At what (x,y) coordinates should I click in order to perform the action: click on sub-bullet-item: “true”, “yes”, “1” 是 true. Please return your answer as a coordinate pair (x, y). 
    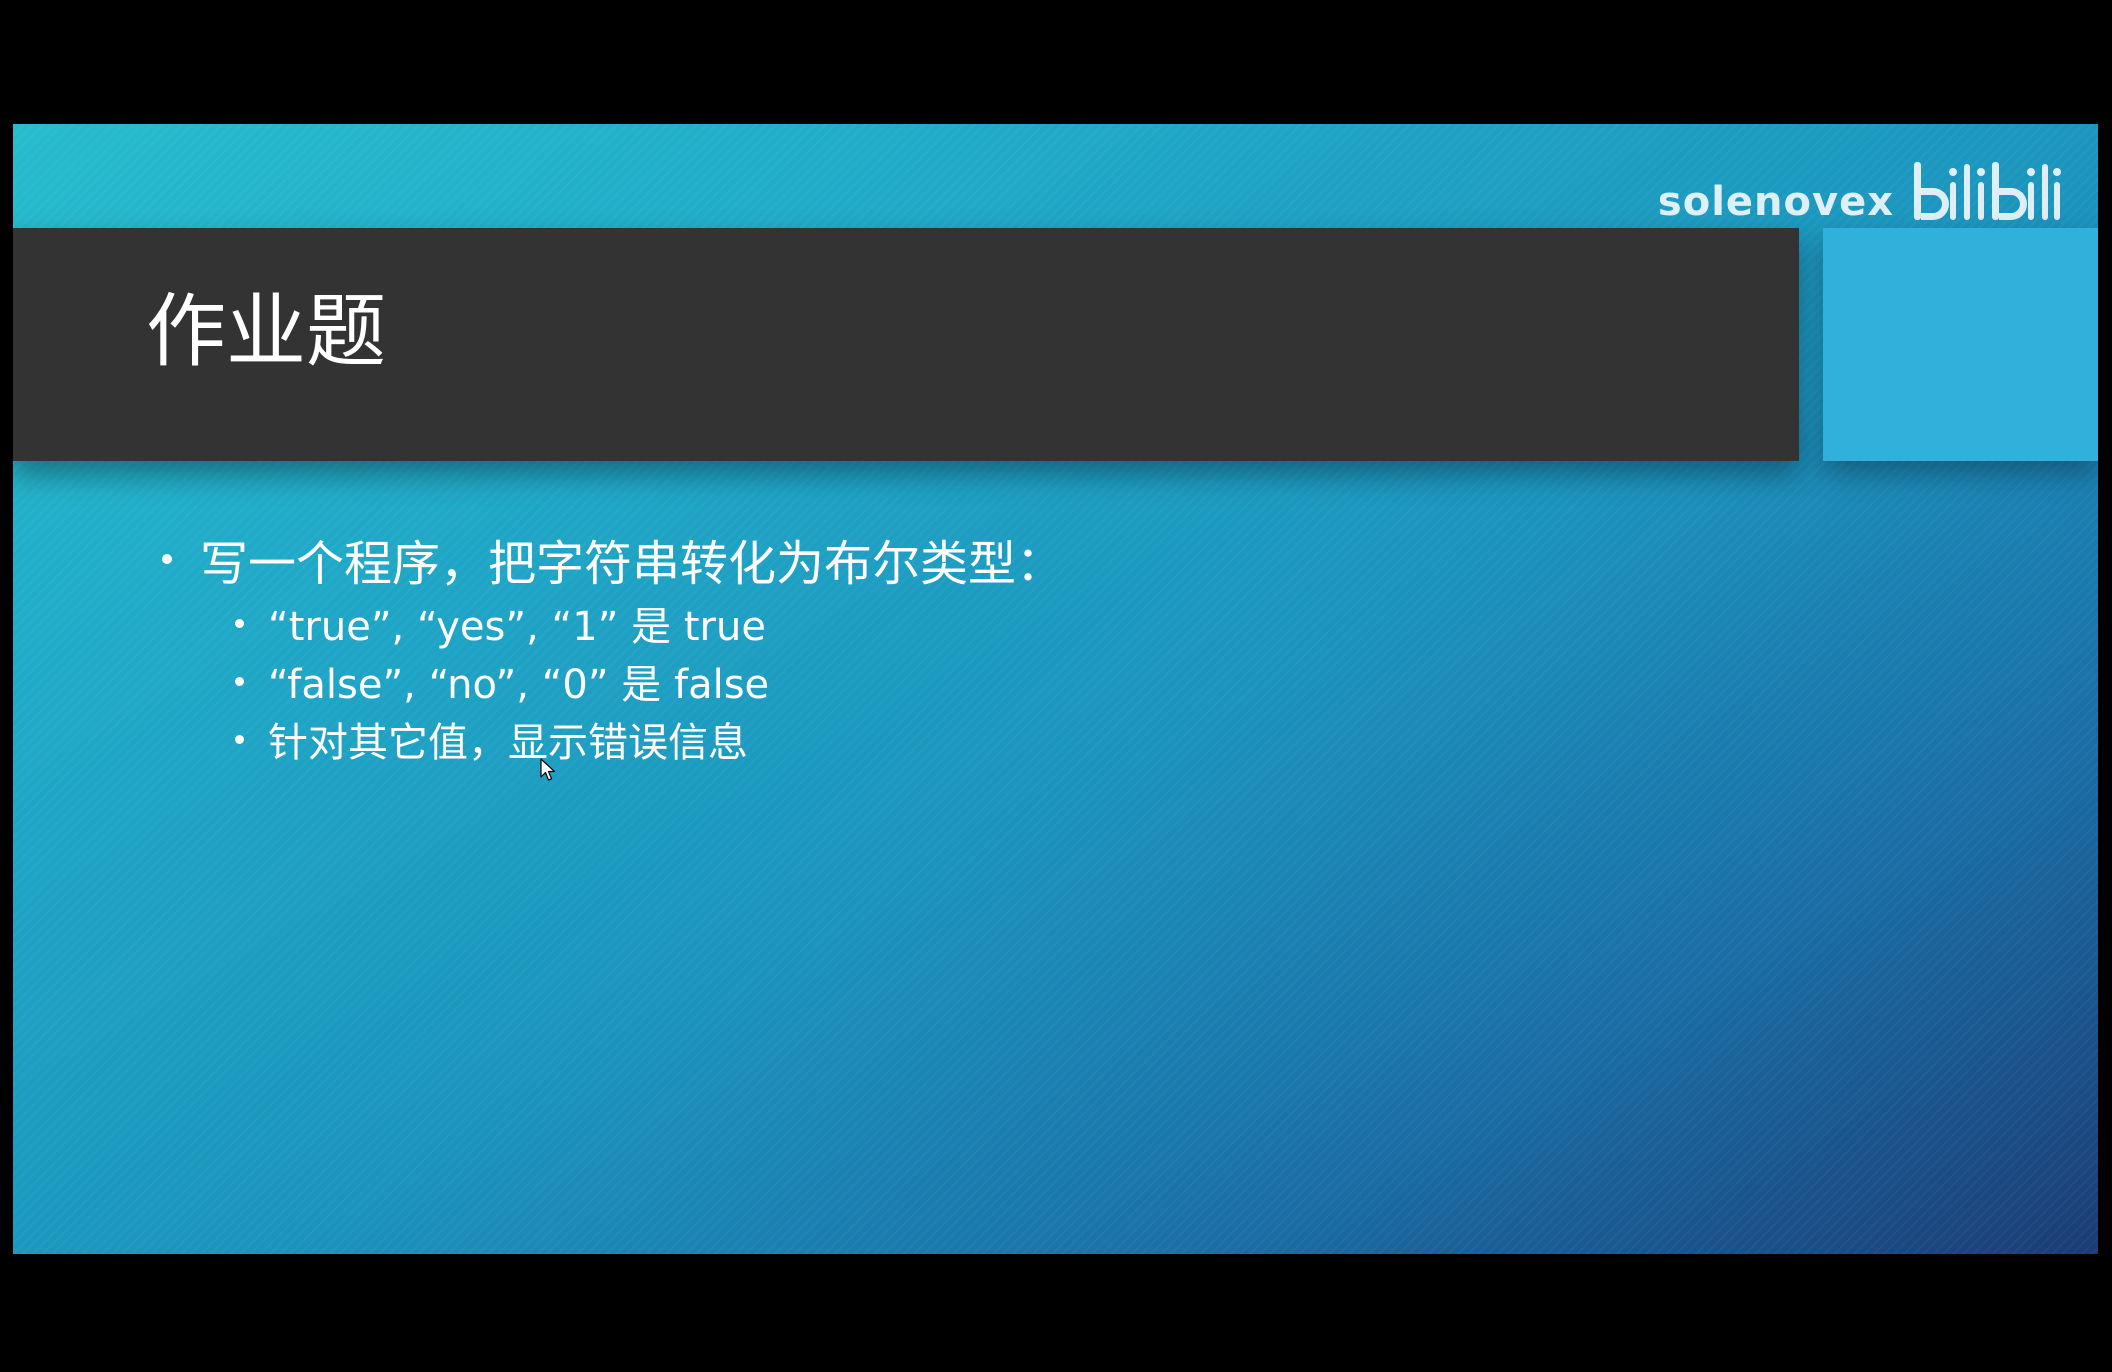
    Looking at the image, I should click on (643, 623).